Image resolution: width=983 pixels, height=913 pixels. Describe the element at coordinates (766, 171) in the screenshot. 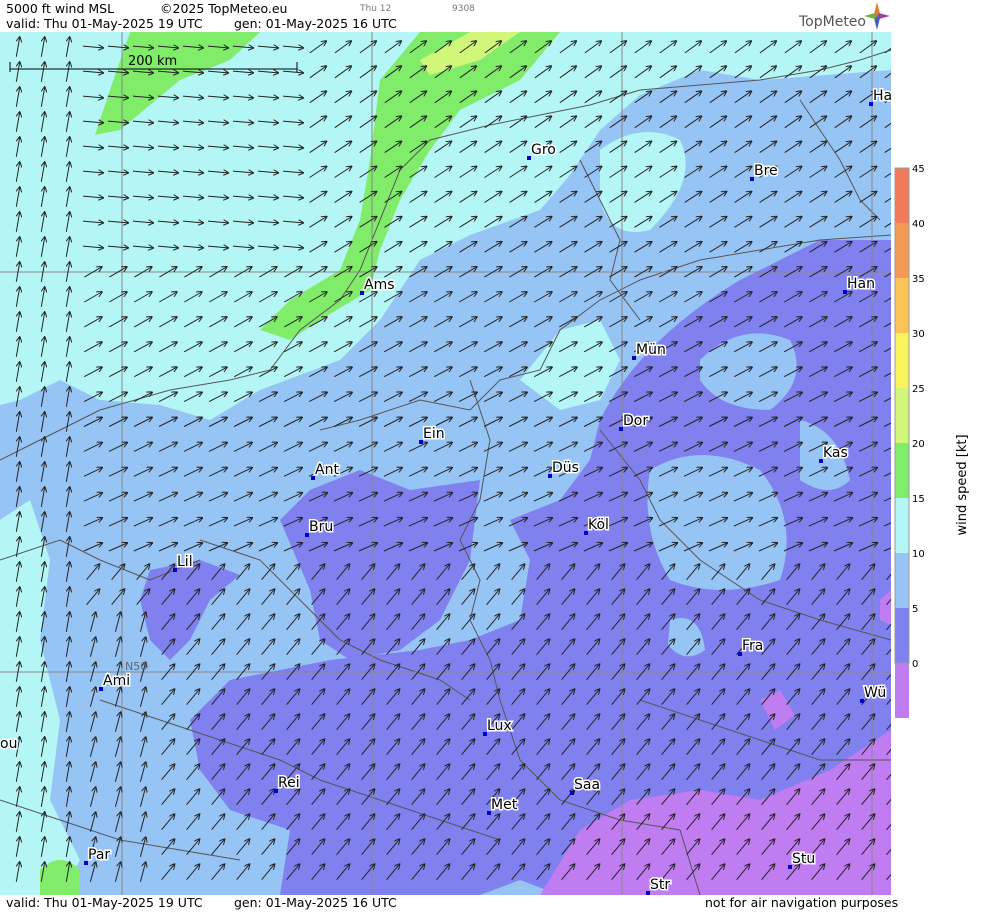

I see `city-label: Bre` at that location.